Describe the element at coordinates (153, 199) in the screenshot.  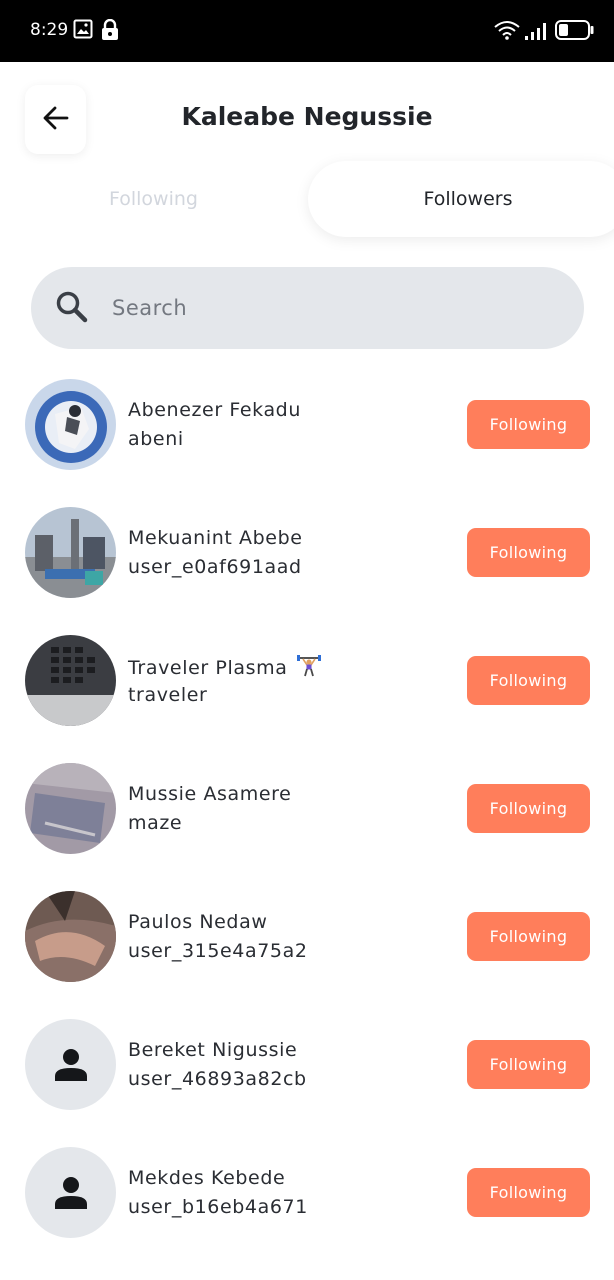
I see `tab-following: Following` at that location.